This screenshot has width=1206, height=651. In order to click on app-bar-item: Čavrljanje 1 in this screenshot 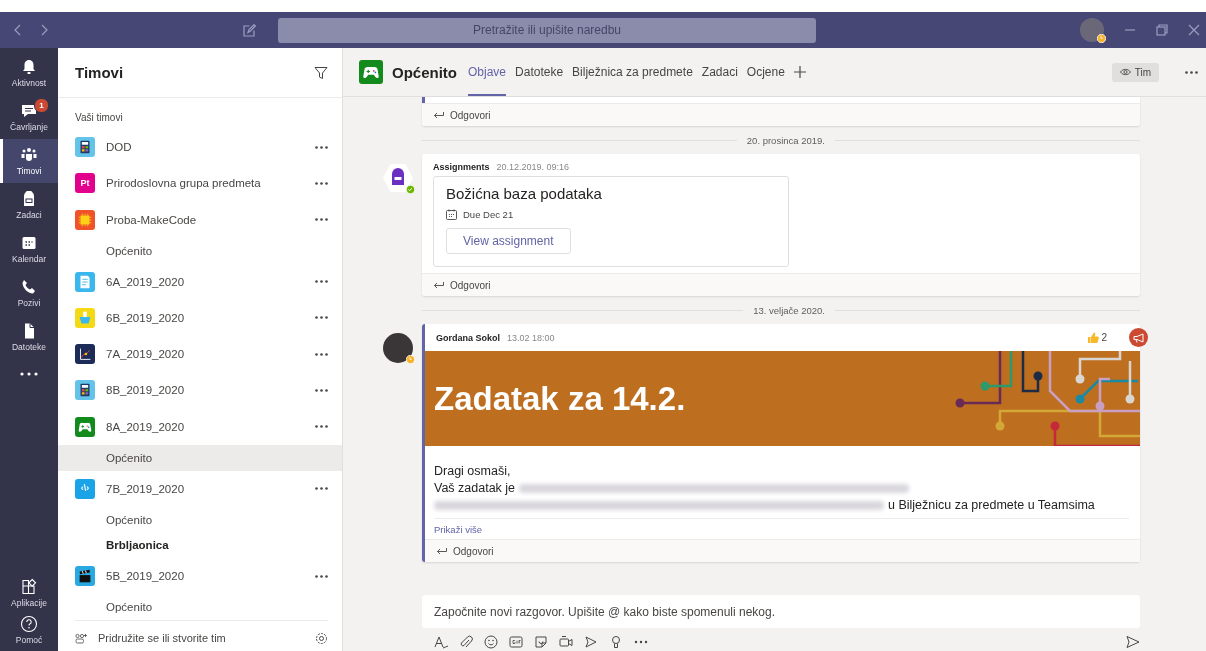, I will do `click(29, 117)`.